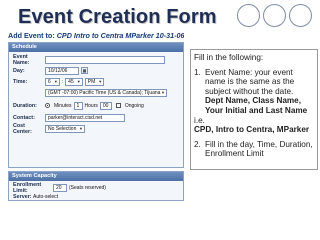 This screenshot has height=240, width=320. Describe the element at coordinates (46, 196) in the screenshot. I see `server-value: Auto-select` at that location.